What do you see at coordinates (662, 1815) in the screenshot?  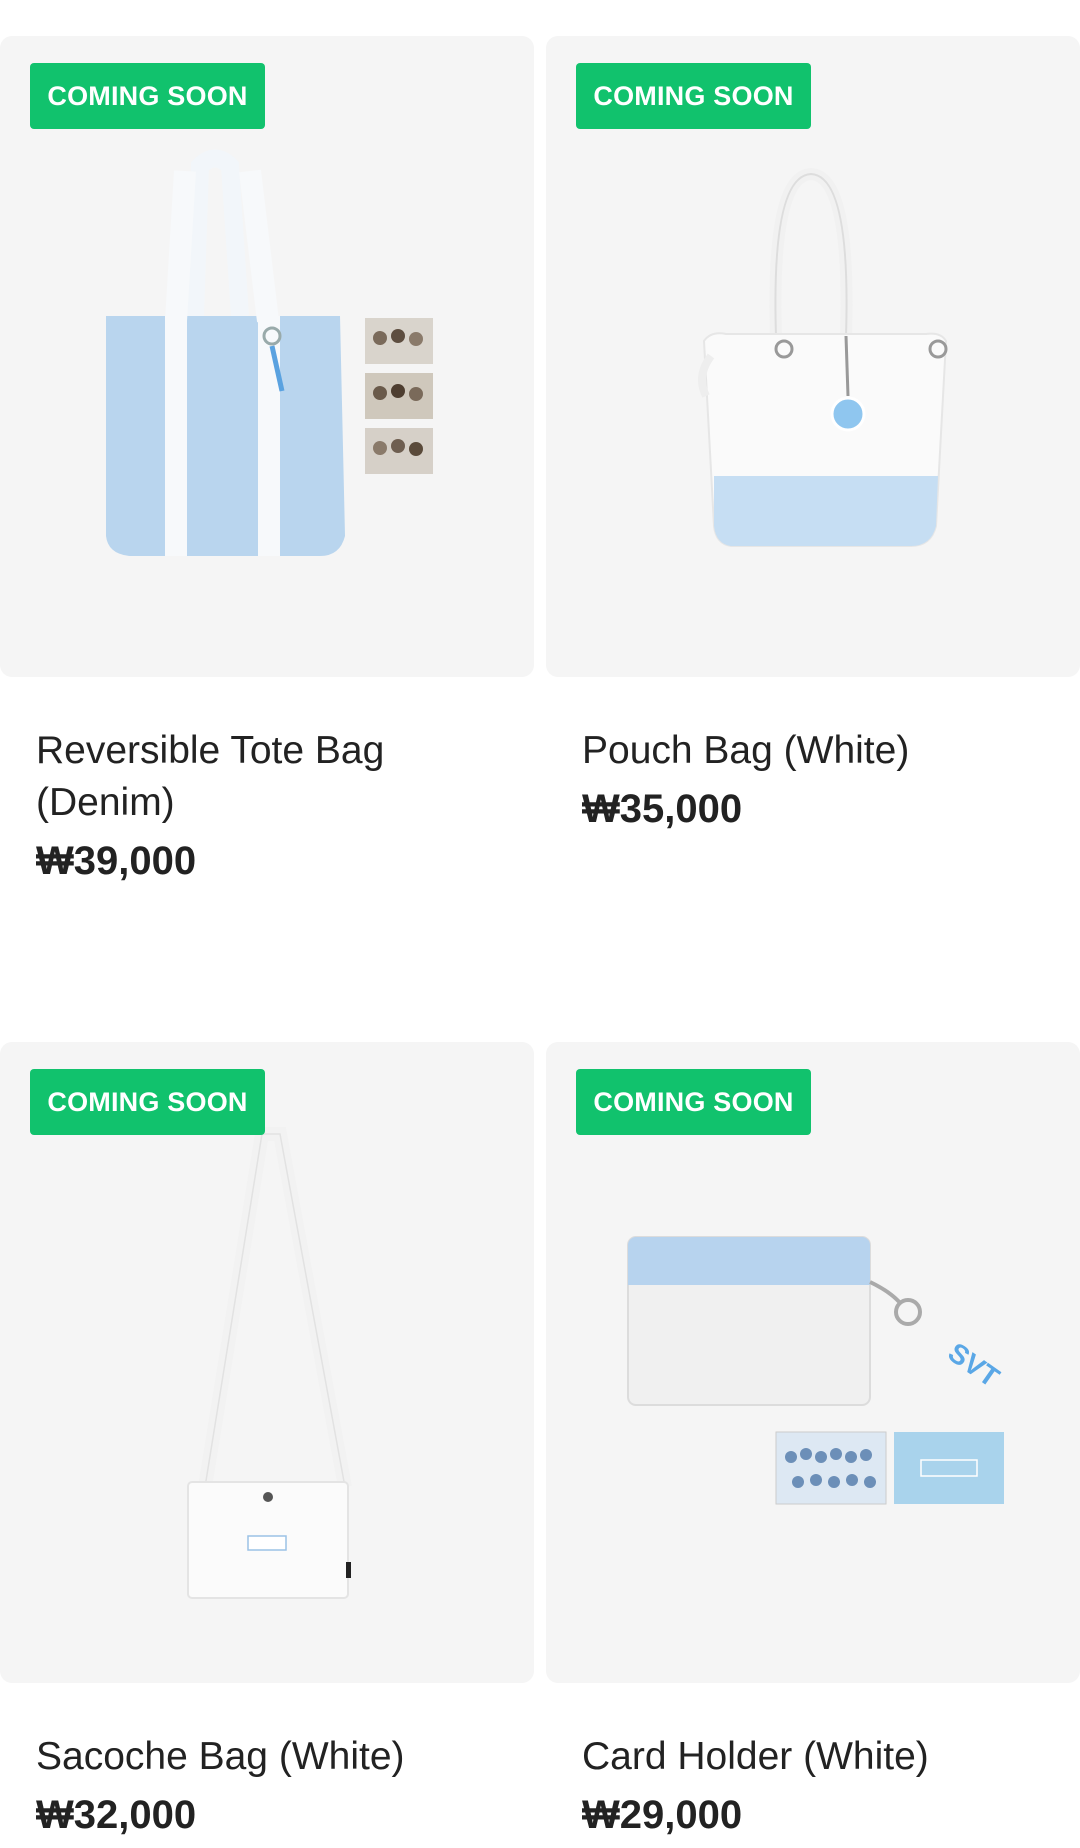 I see `product-price: ₩29,000` at bounding box center [662, 1815].